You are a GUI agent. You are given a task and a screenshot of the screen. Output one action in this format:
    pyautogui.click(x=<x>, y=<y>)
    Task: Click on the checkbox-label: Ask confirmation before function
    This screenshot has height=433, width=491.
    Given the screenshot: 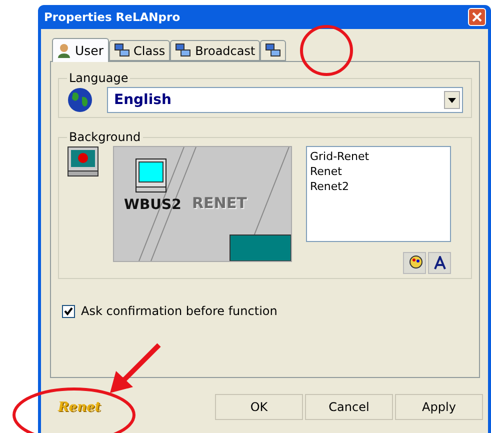 What is the action you would take?
    pyautogui.click(x=179, y=311)
    